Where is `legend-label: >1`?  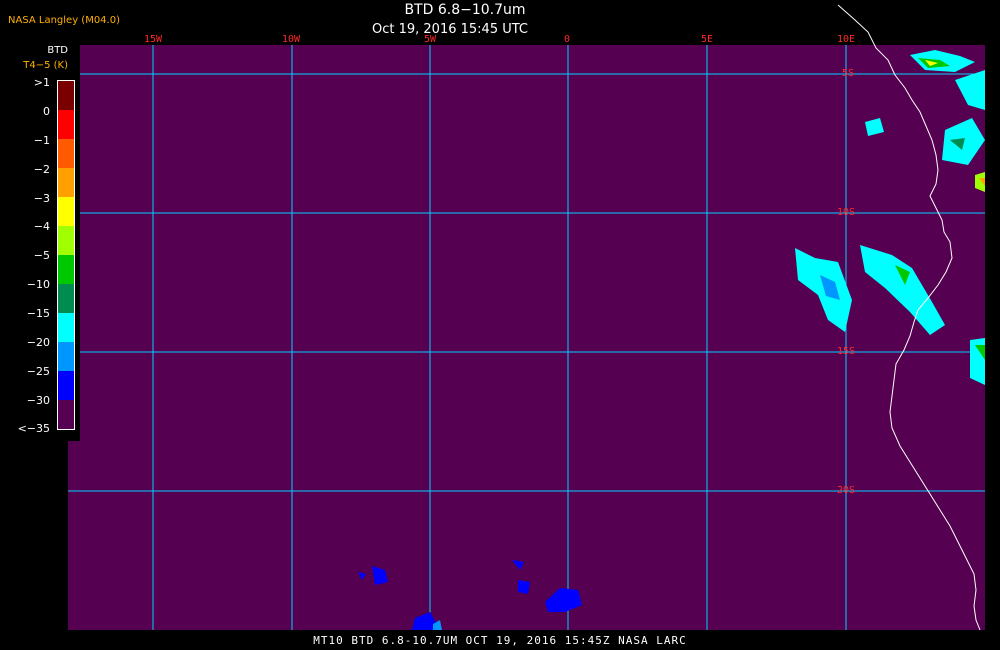 legend-label: >1 is located at coordinates (41, 82).